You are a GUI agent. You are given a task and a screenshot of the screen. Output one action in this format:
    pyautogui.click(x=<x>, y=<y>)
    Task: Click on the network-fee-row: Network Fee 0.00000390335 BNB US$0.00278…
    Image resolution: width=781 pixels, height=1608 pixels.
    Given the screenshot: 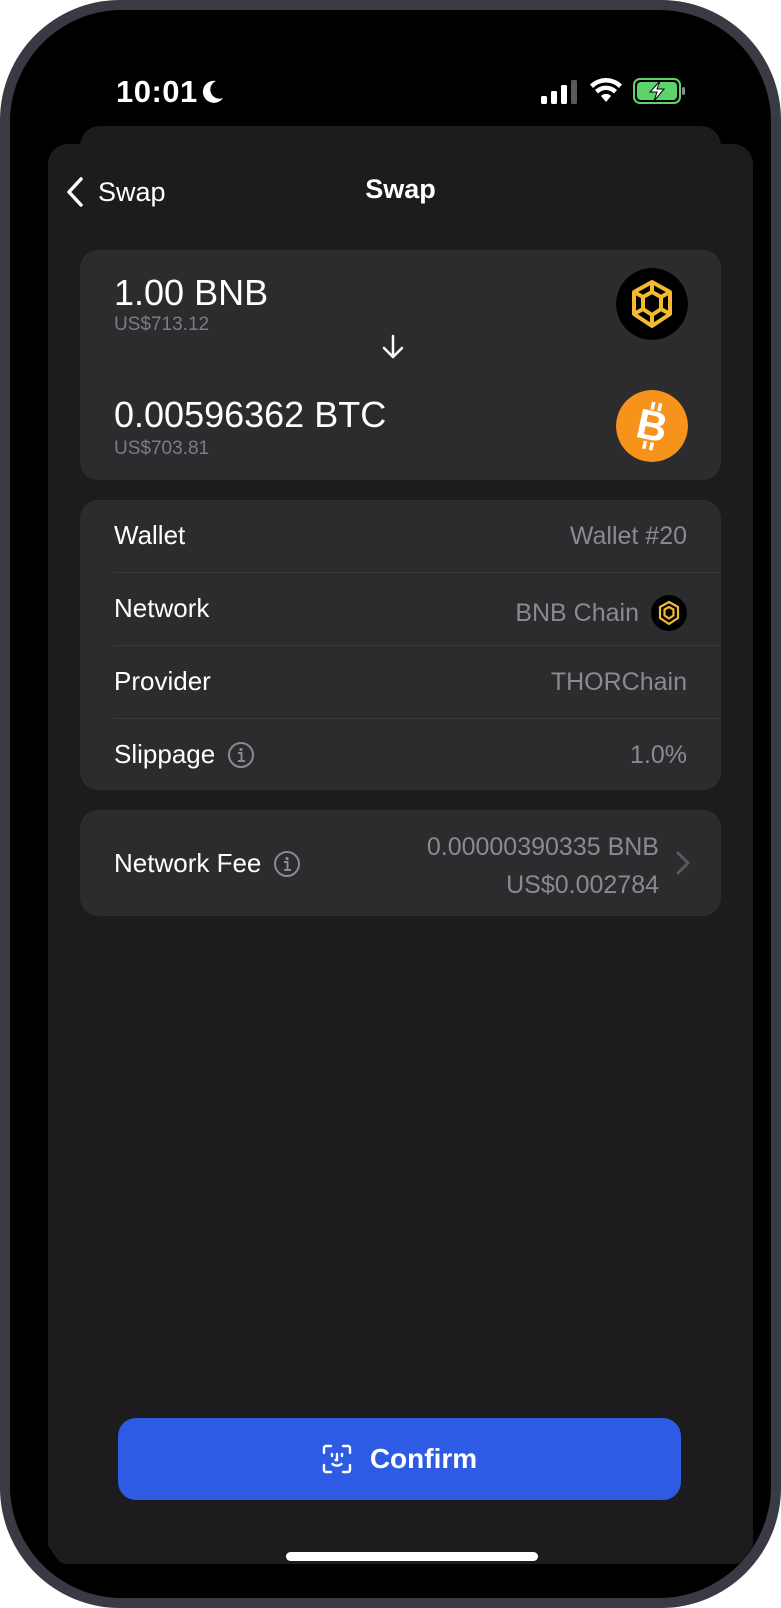 What is the action you would take?
    pyautogui.click(x=400, y=863)
    